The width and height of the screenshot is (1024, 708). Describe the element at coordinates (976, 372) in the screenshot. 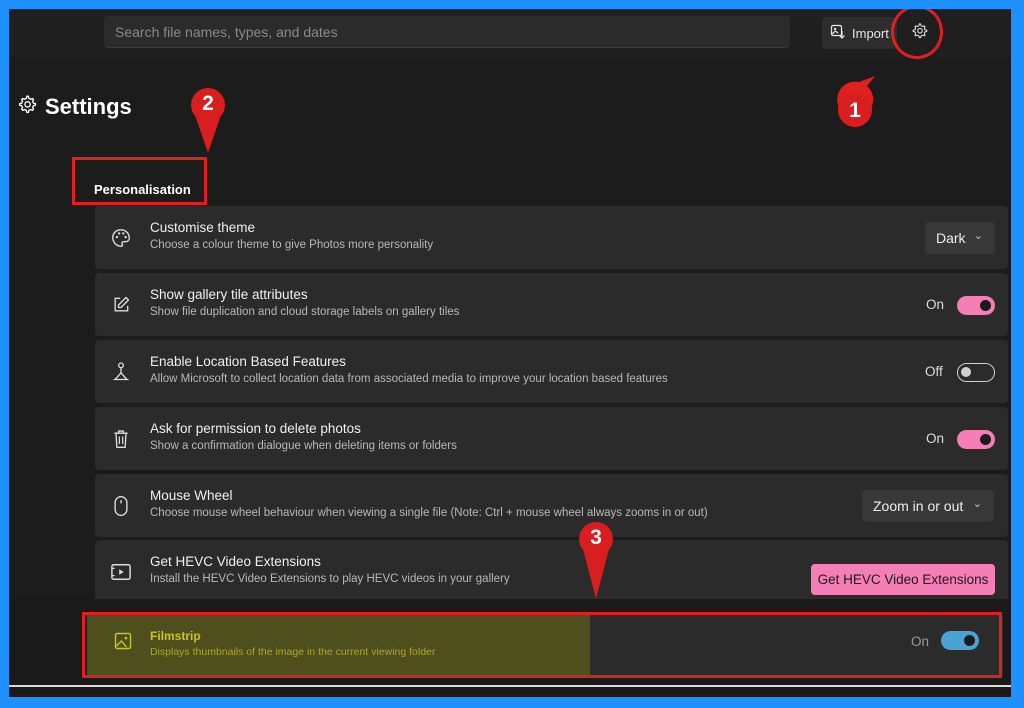

I see `location-features-toggle` at that location.